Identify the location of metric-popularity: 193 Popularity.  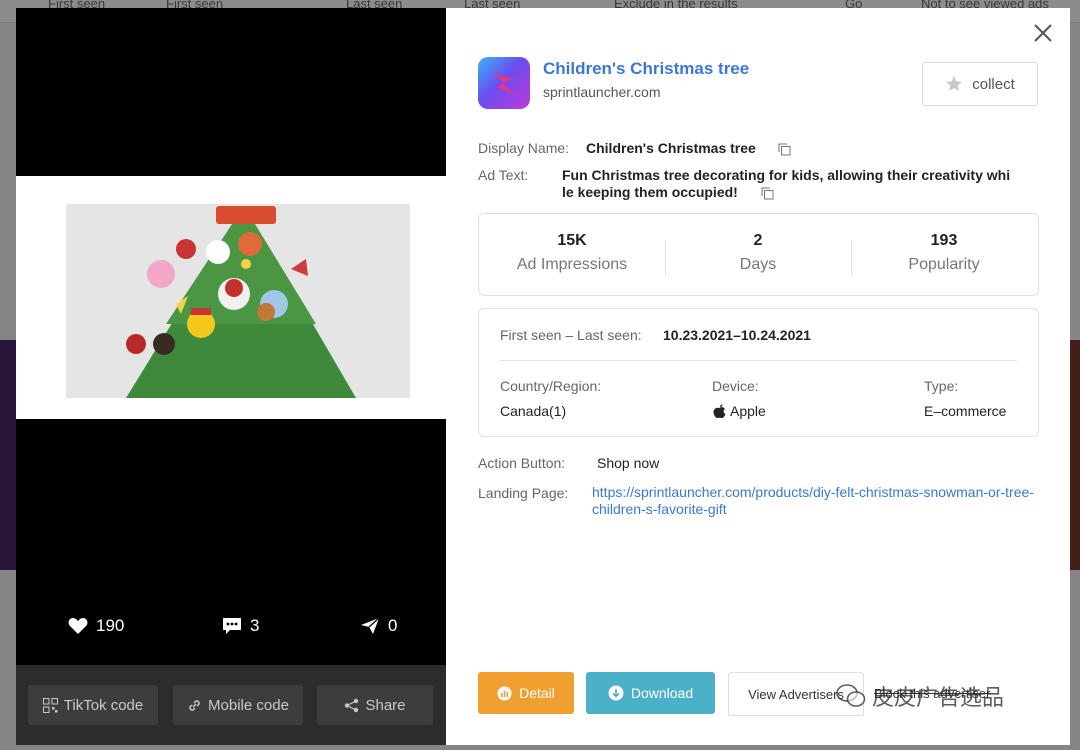
(944, 253).